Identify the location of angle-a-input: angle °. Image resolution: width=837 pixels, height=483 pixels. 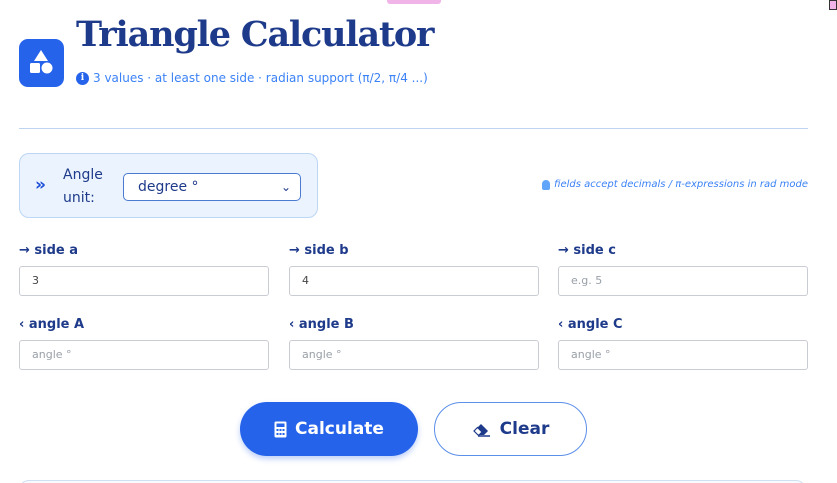
(144, 355).